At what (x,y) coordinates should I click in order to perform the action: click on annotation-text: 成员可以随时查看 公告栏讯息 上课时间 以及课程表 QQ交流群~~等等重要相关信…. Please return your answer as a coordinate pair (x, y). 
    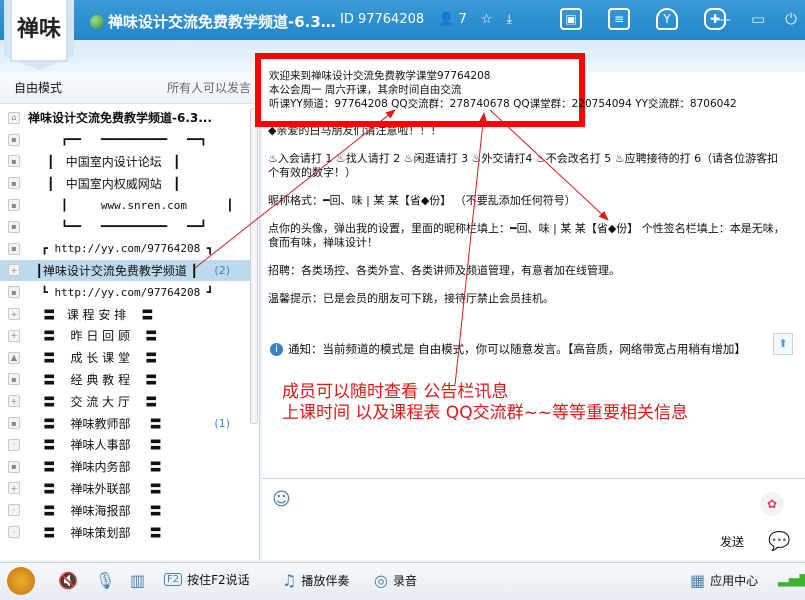
    Looking at the image, I should click on (485, 403).